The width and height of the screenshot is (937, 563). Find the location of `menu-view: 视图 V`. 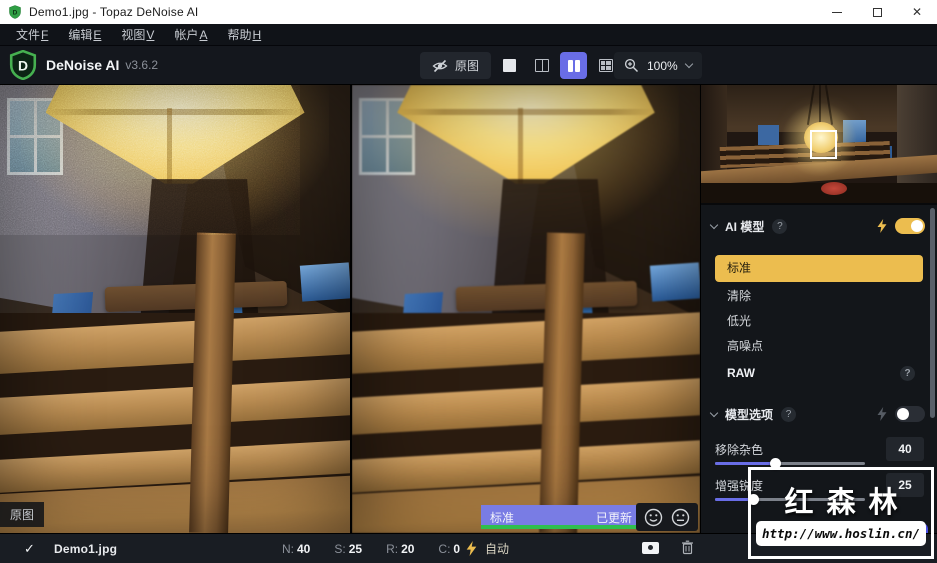

menu-view: 视图 V is located at coordinates (137, 34).